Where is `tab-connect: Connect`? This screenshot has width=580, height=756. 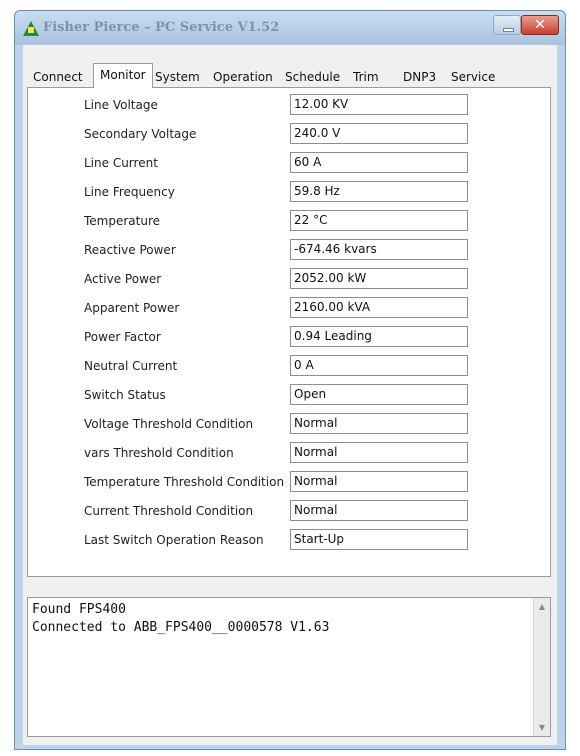 tab-connect: Connect is located at coordinates (58, 77).